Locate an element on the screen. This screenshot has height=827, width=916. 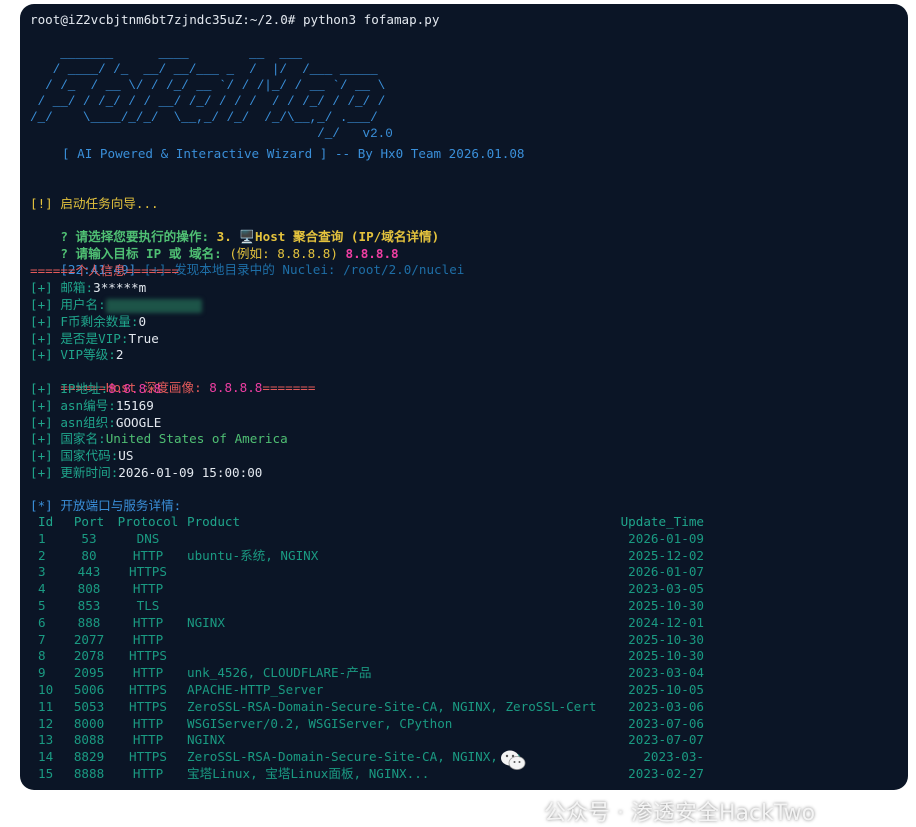
cell-protocol: TLS is located at coordinates (148, 605).